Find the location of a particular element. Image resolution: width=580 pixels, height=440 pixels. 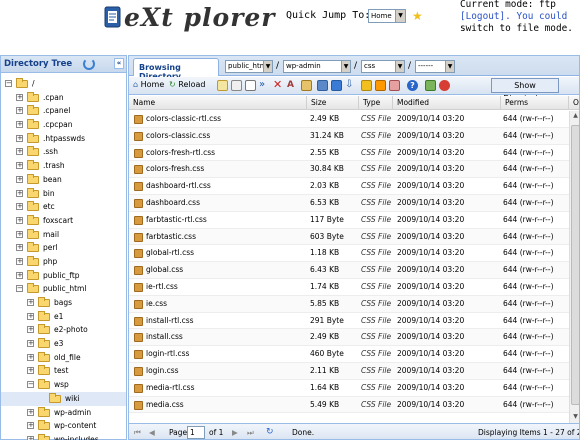

logout-icon is located at coordinates (444, 85).